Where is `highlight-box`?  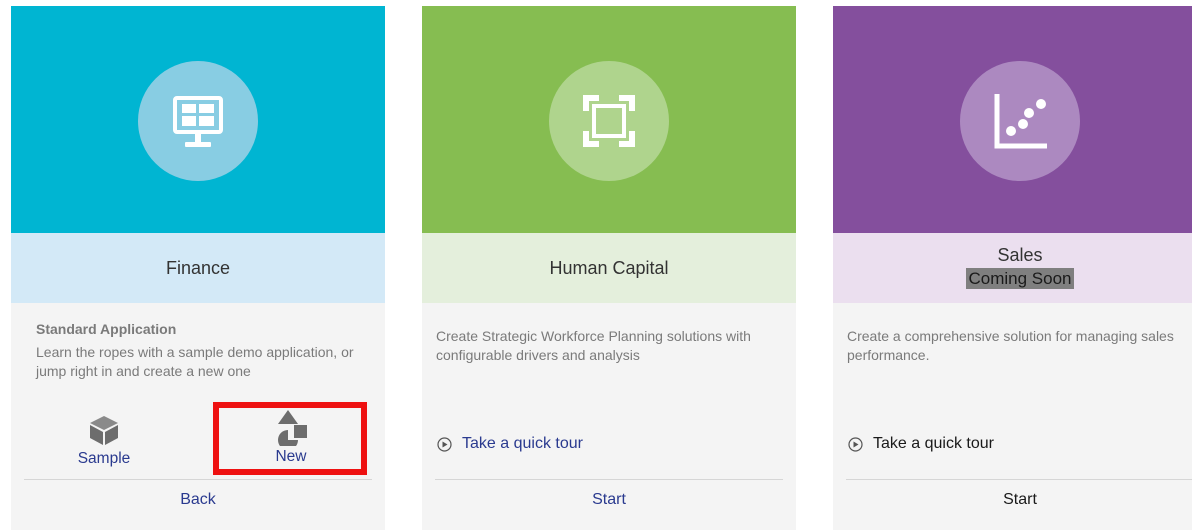 highlight-box is located at coordinates (290, 438).